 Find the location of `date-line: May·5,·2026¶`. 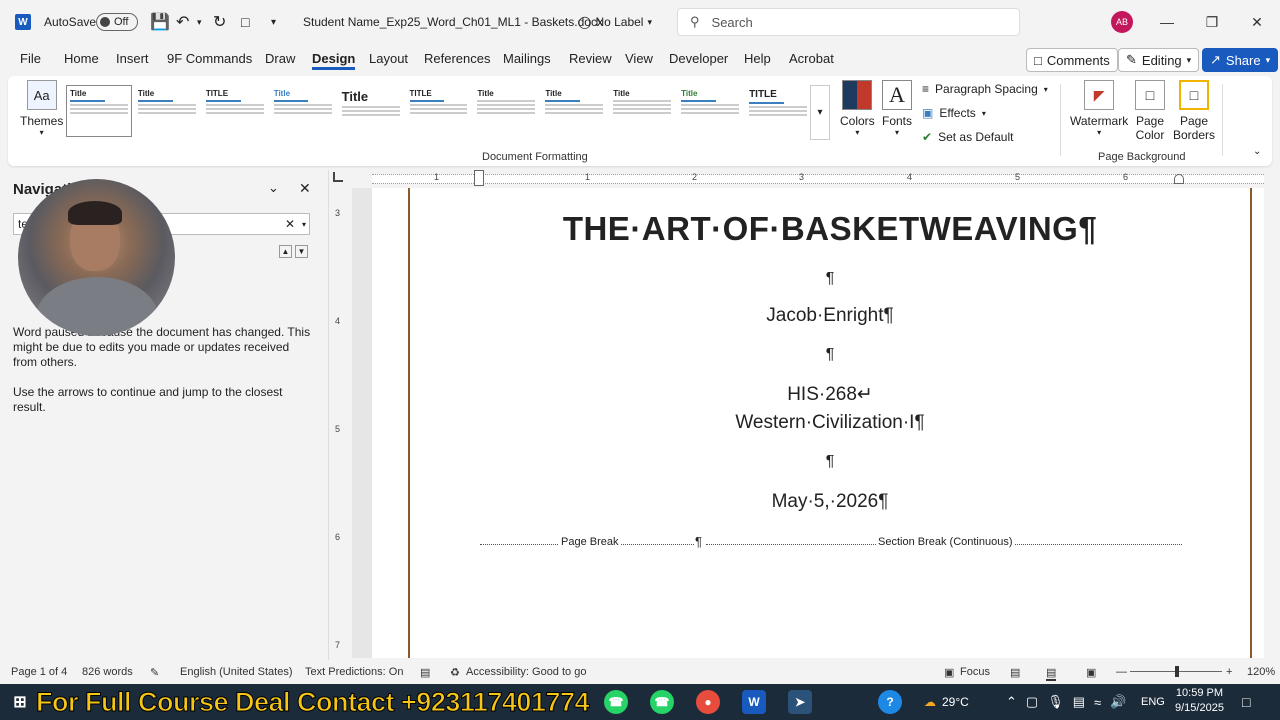

date-line: May·5,·2026¶ is located at coordinates (830, 502).